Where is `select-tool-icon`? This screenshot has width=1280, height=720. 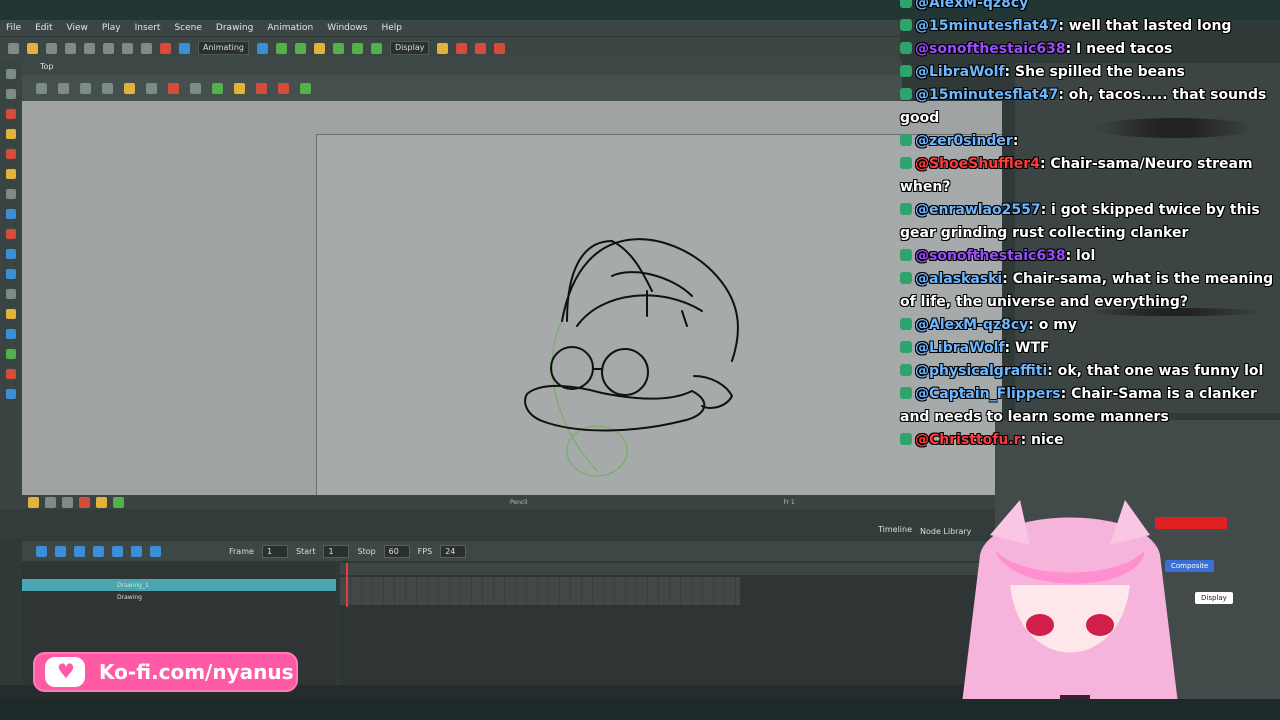 select-tool-icon is located at coordinates (11, 74).